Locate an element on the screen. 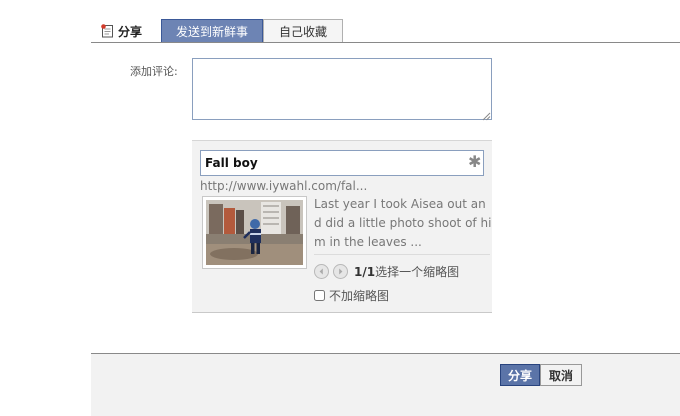 The image size is (680, 416). no-thumbnail-checkbox is located at coordinates (319, 295).